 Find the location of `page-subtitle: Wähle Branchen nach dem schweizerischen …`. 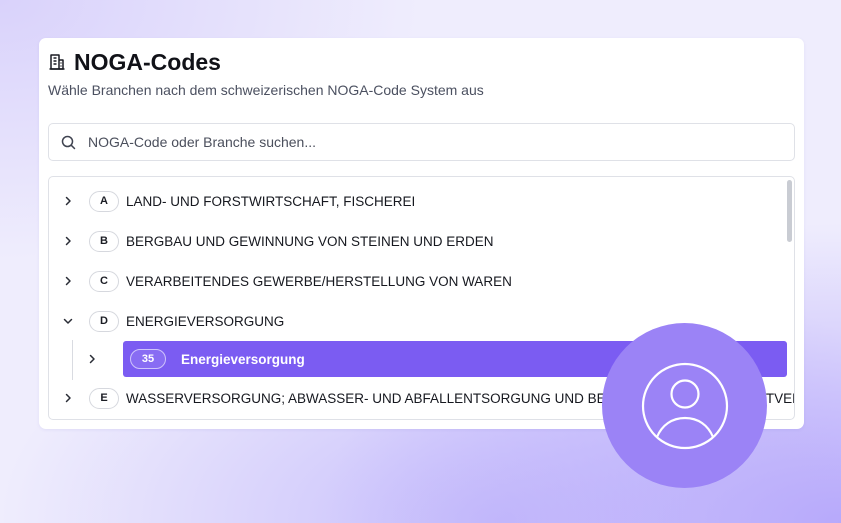

page-subtitle: Wähle Branchen nach dem schweizerischen … is located at coordinates (266, 90).